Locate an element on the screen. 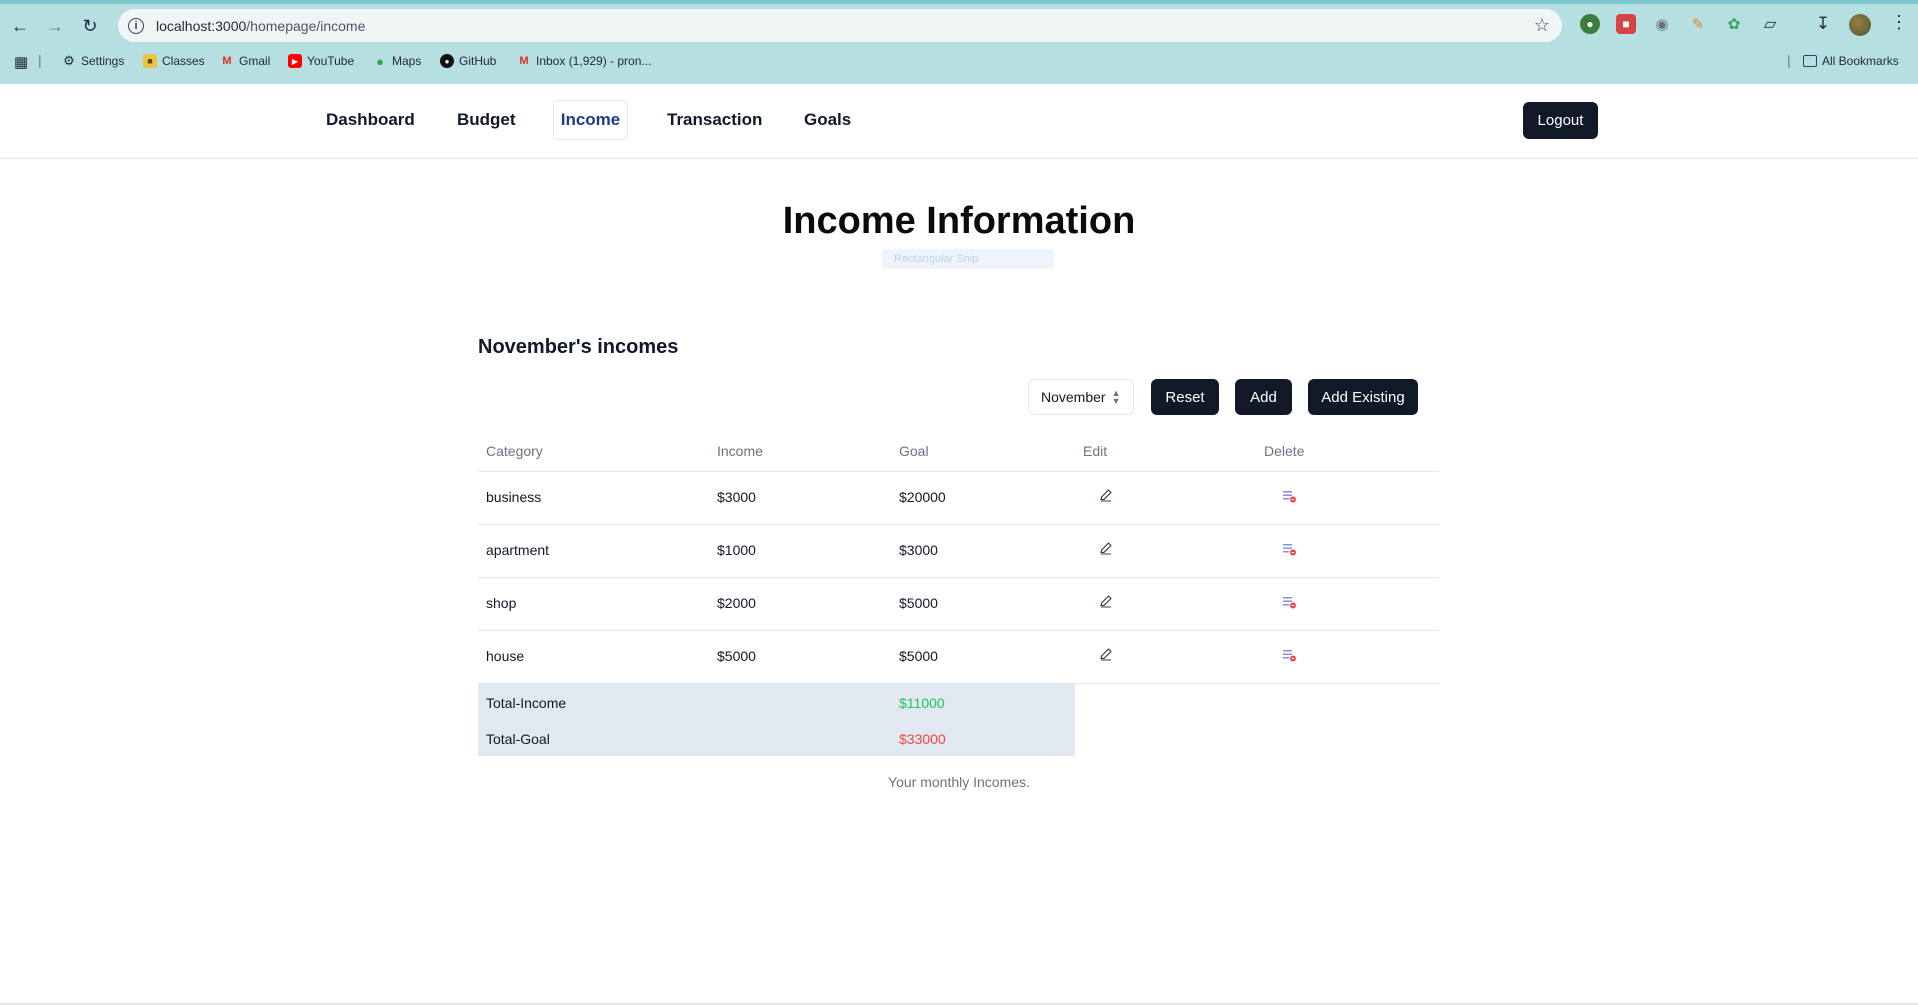 The image size is (1918, 1005). cell-category: business is located at coordinates (514, 497).